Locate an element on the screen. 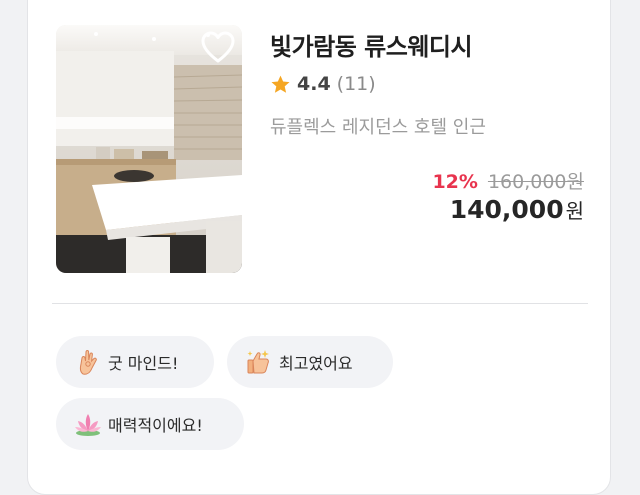  review-tag-best: 최고였어요 is located at coordinates (310, 362).